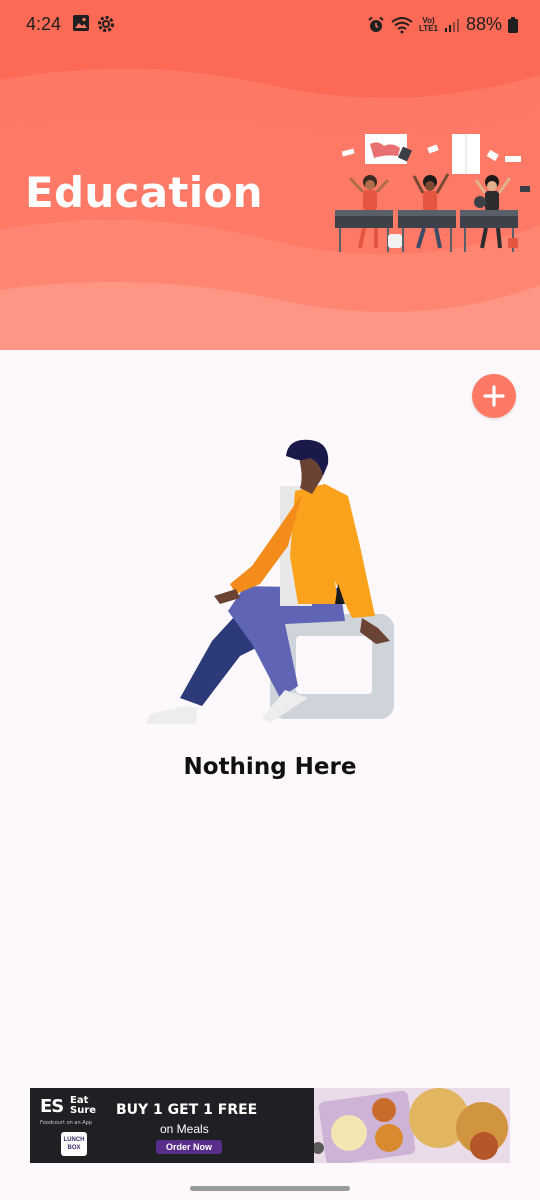  What do you see at coordinates (402, 24) in the screenshot?
I see `wifi-icon` at bounding box center [402, 24].